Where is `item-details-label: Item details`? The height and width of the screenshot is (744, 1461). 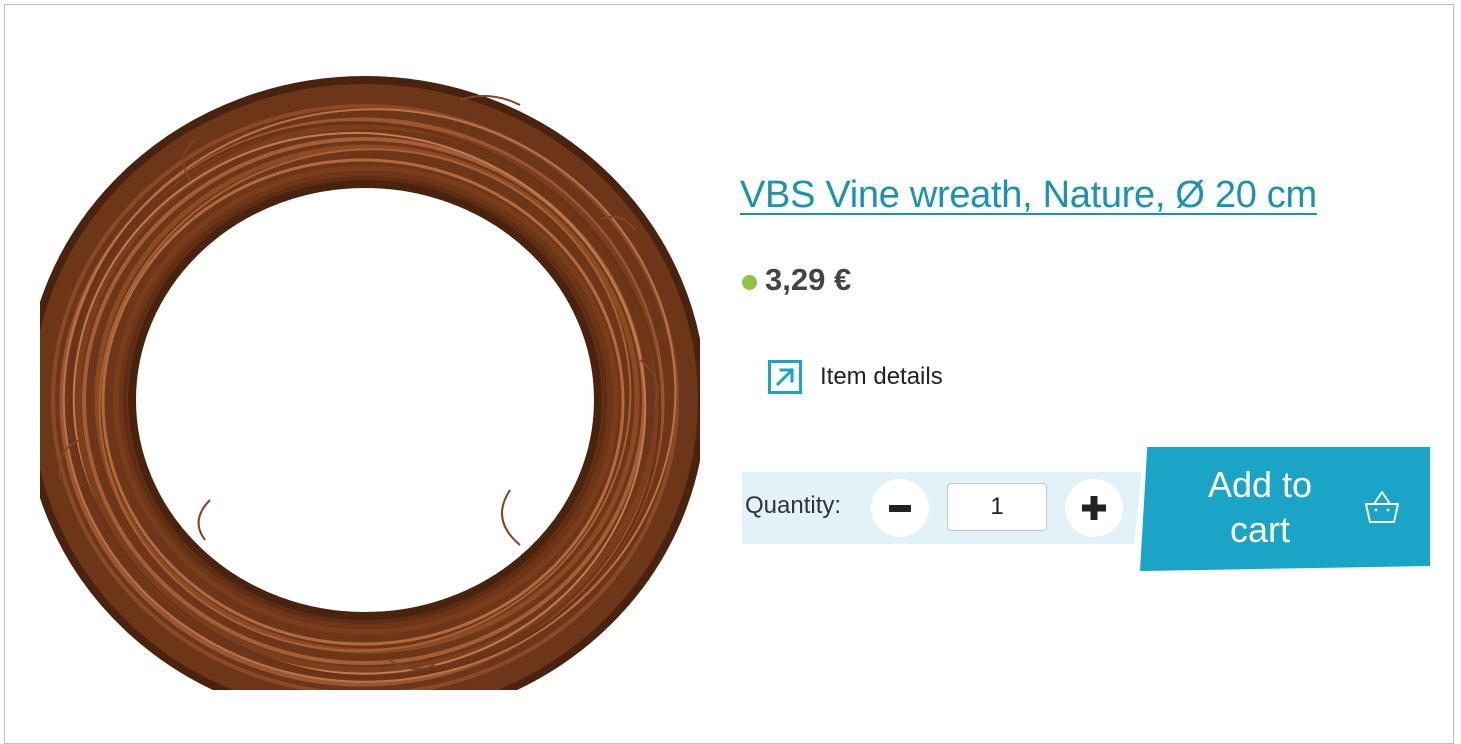 item-details-label: Item details is located at coordinates (881, 376).